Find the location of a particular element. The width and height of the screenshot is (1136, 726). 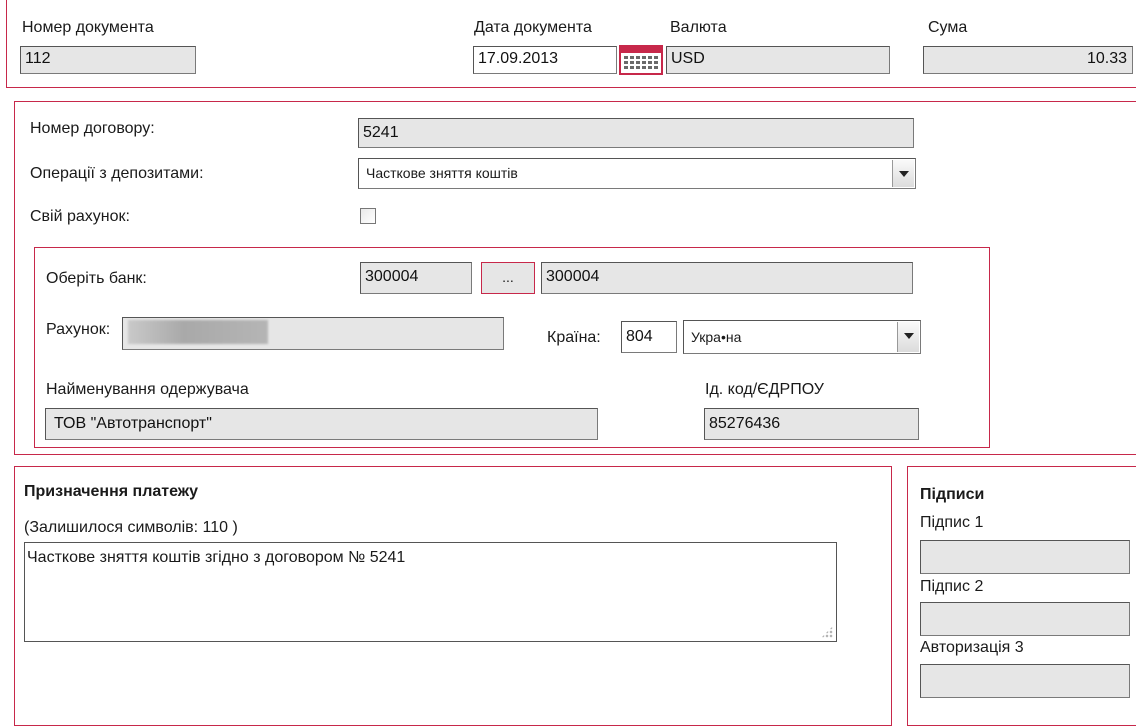

signature-1-label: Підпис 1 is located at coordinates (952, 522).